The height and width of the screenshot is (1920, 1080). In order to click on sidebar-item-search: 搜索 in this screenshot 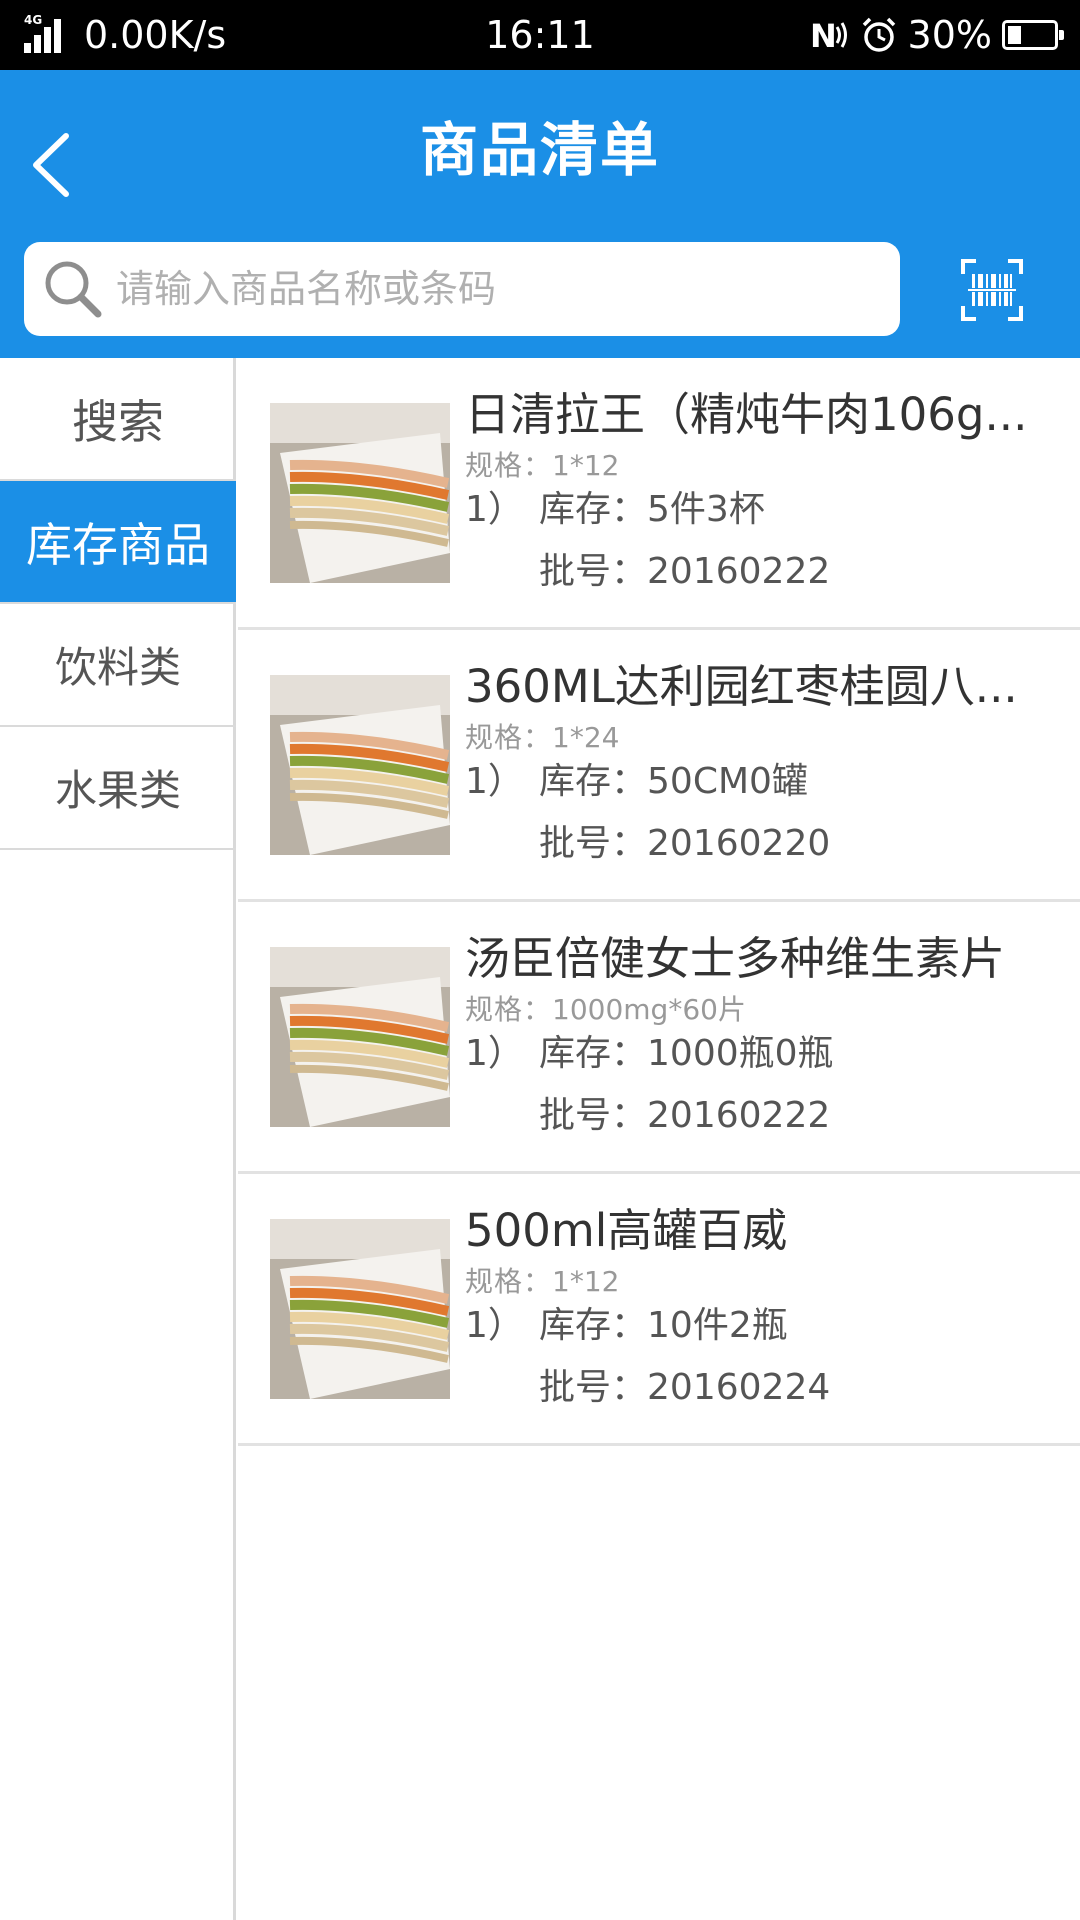, I will do `click(118, 419)`.